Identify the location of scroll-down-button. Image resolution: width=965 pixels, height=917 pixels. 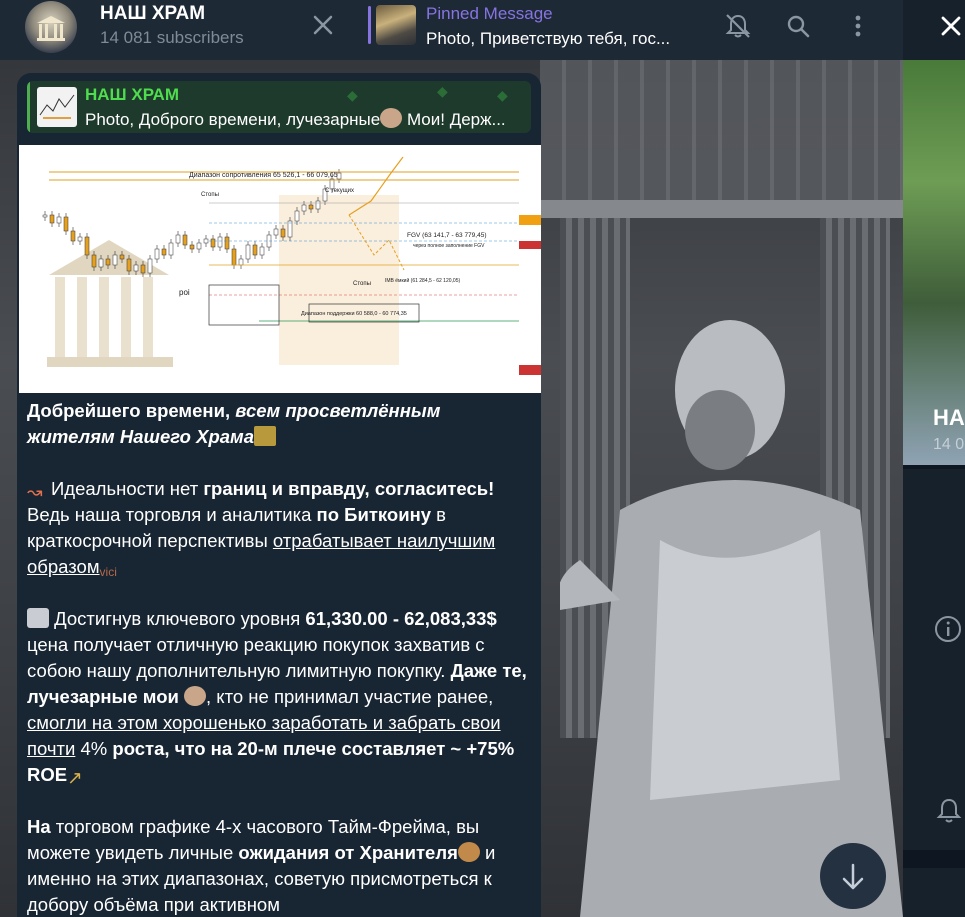
(853, 876).